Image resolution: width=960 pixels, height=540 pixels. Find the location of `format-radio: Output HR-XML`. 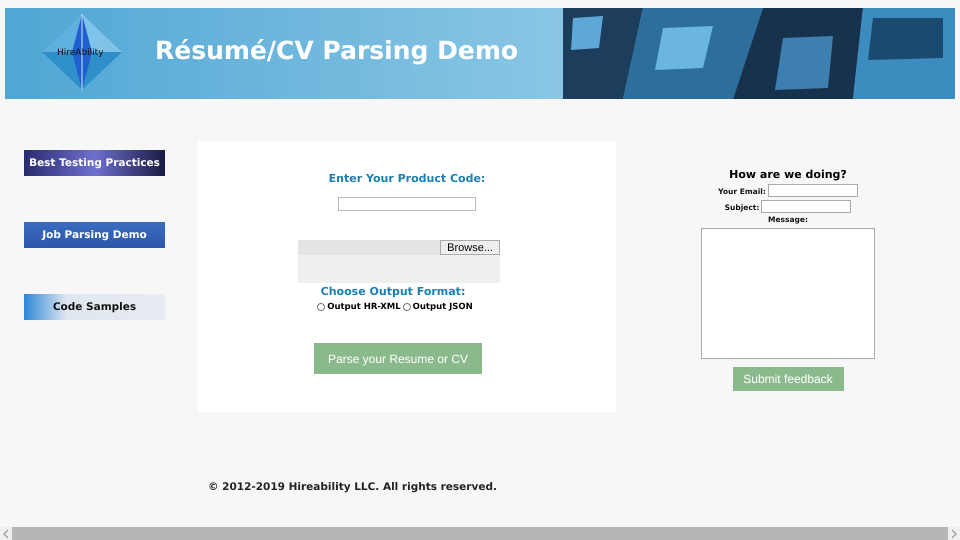

format-radio: Output HR-XML is located at coordinates (359, 307).